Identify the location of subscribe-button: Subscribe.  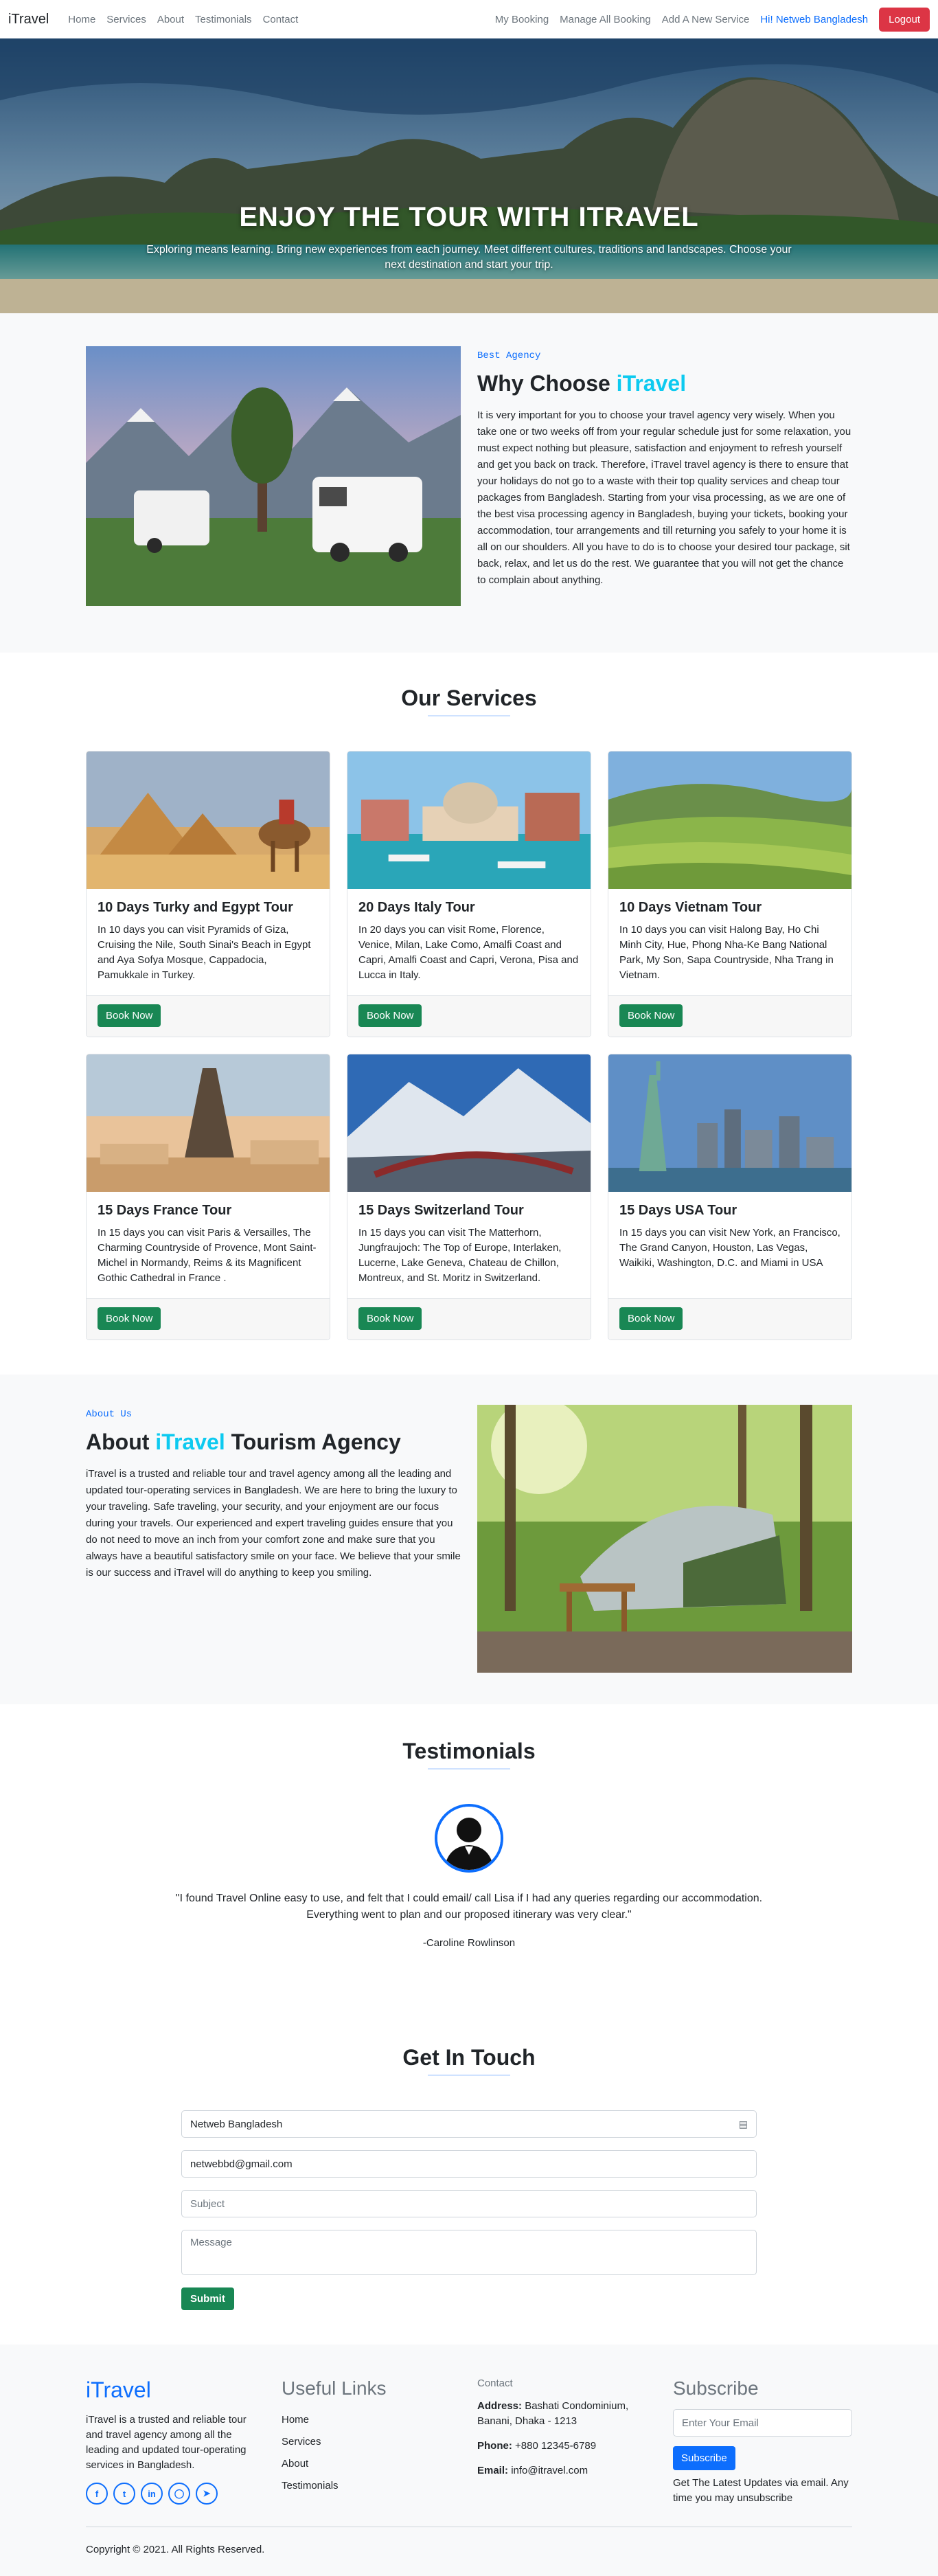
(704, 2458).